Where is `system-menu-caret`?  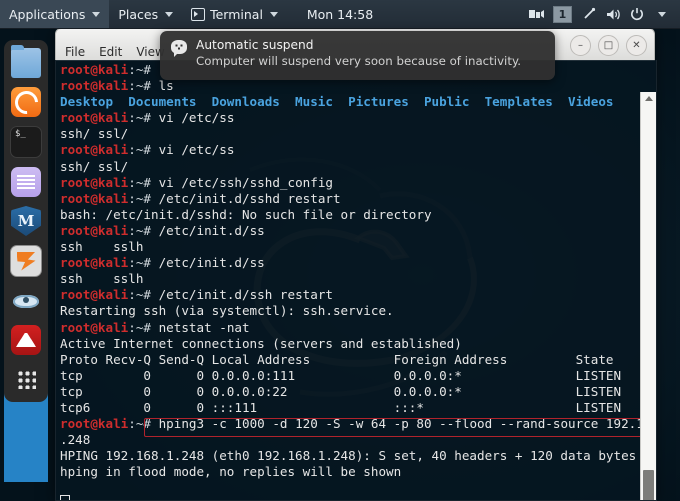
system-menu-caret is located at coordinates (661, 14).